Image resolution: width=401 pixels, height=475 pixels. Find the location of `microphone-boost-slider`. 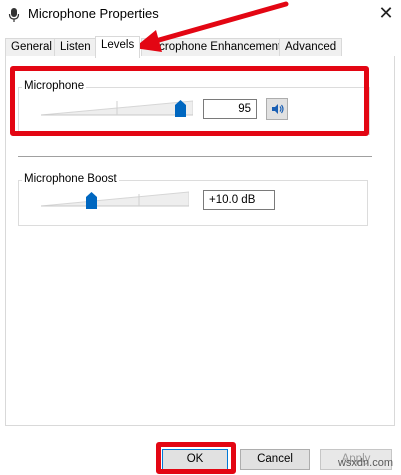

microphone-boost-slider is located at coordinates (115, 200).